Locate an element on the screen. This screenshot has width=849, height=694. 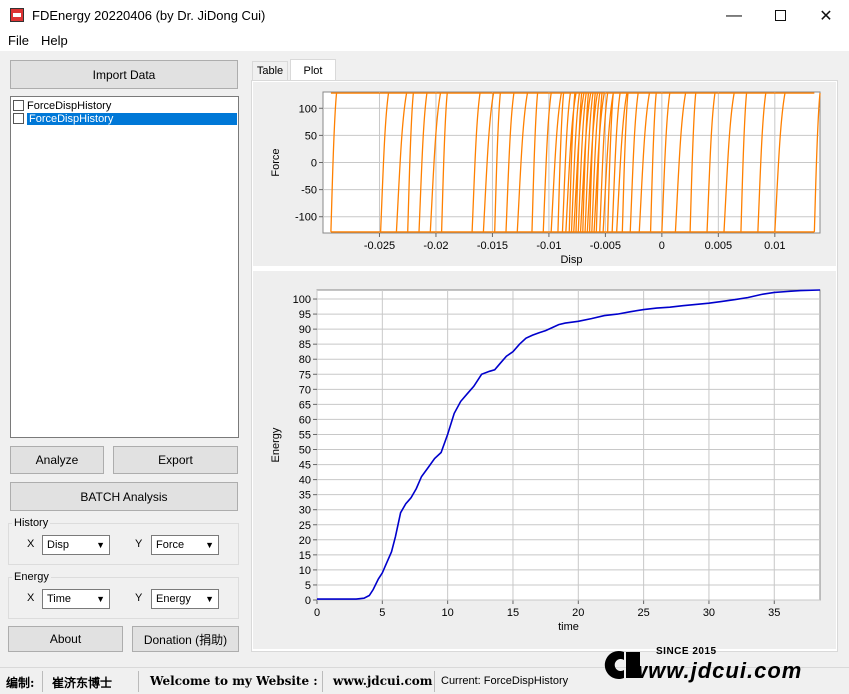
export-button: Export is located at coordinates (175, 460).